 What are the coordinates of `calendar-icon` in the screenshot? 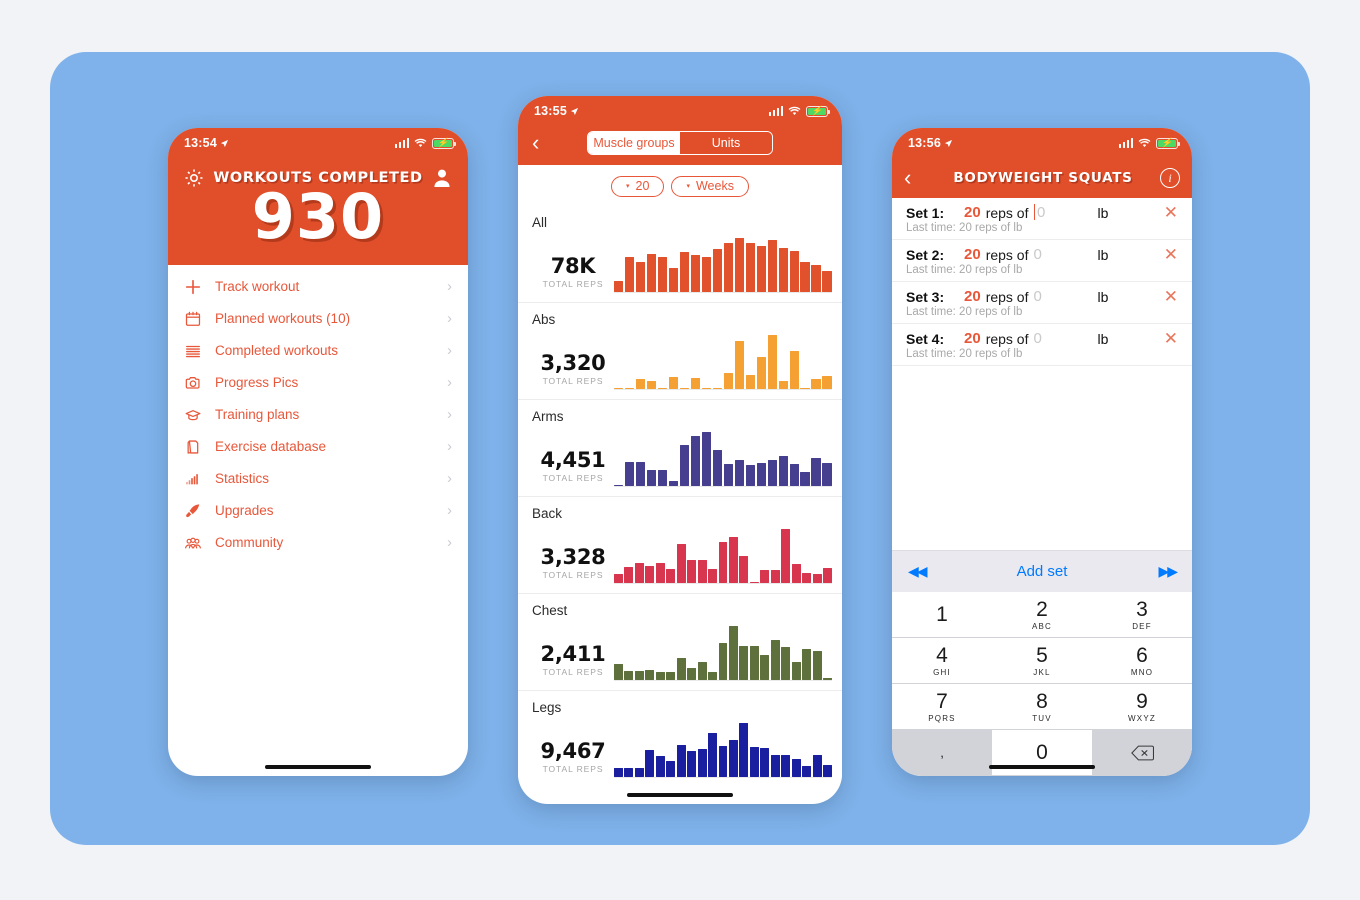 It's located at (192, 318).